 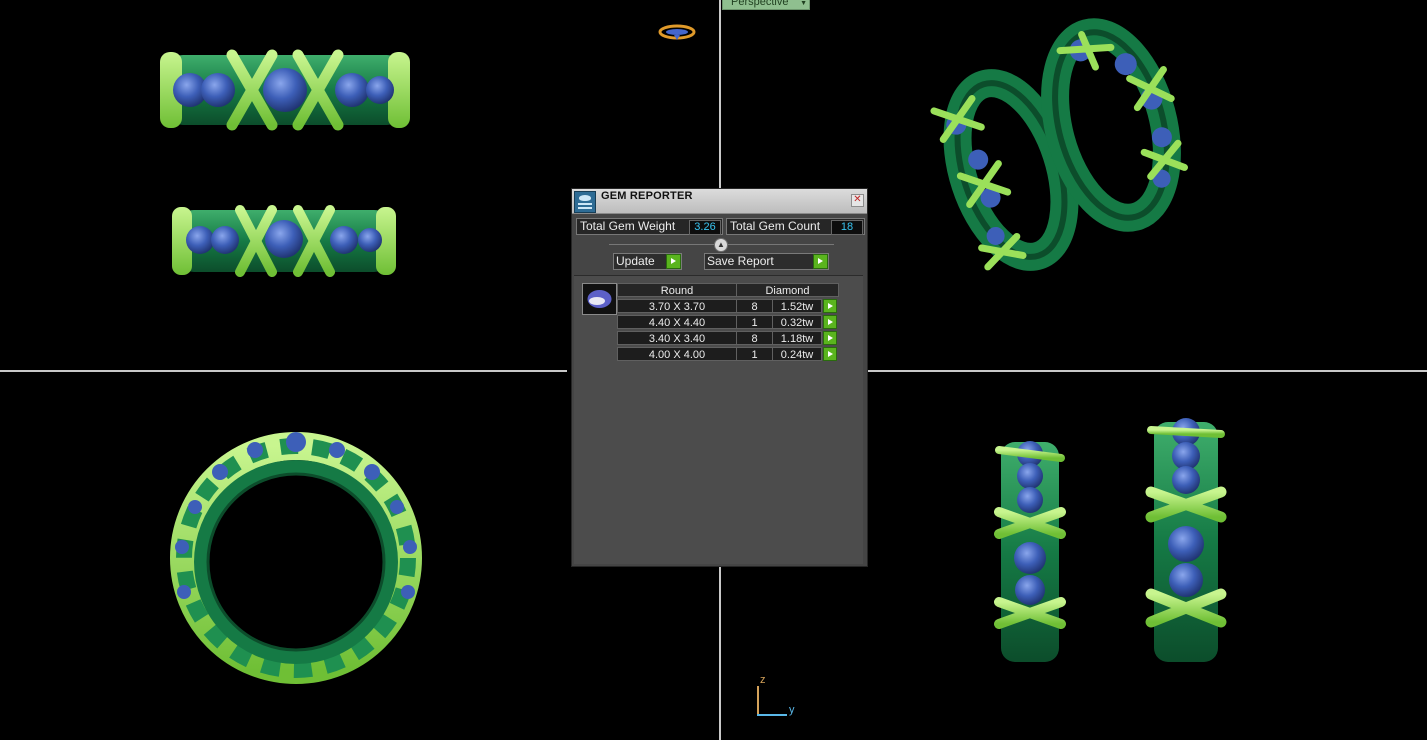 What do you see at coordinates (787, 290) in the screenshot?
I see `table-header-type: Diamond` at bounding box center [787, 290].